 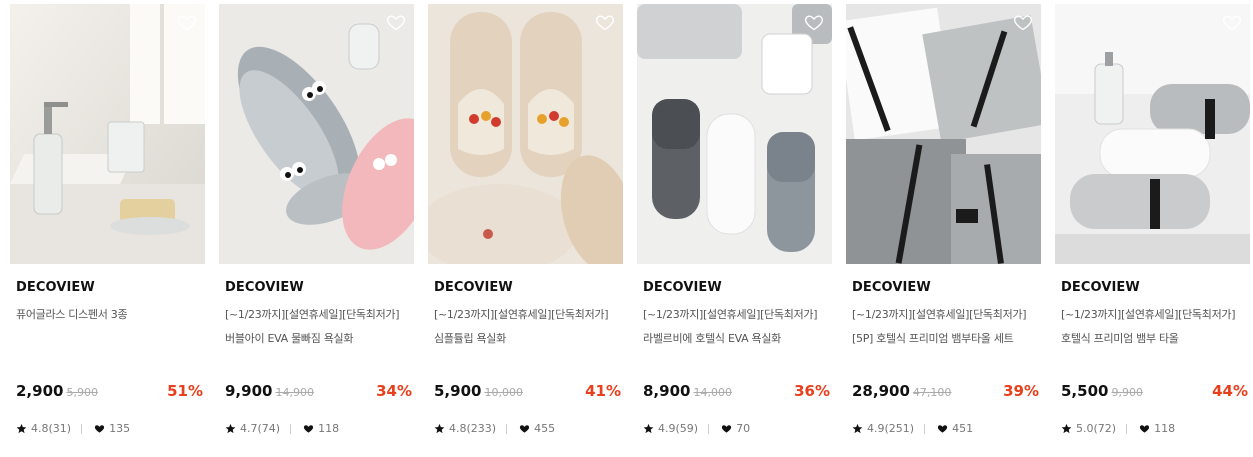 I want to click on original-price: 5,900, so click(x=82, y=392).